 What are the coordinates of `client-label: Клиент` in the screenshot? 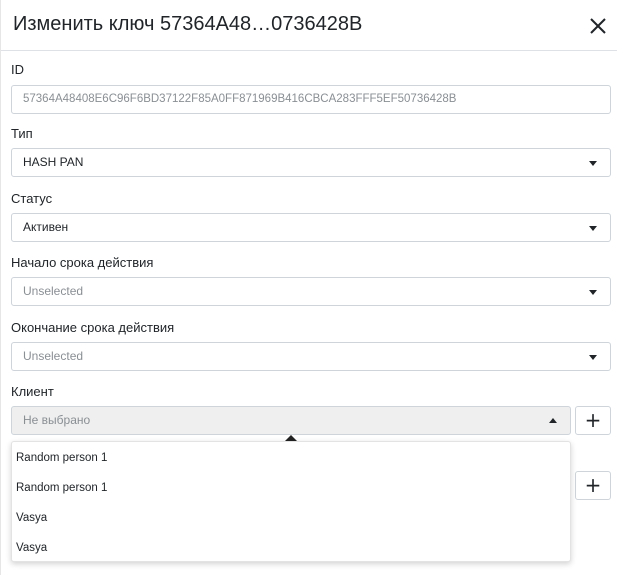 It's located at (32, 391).